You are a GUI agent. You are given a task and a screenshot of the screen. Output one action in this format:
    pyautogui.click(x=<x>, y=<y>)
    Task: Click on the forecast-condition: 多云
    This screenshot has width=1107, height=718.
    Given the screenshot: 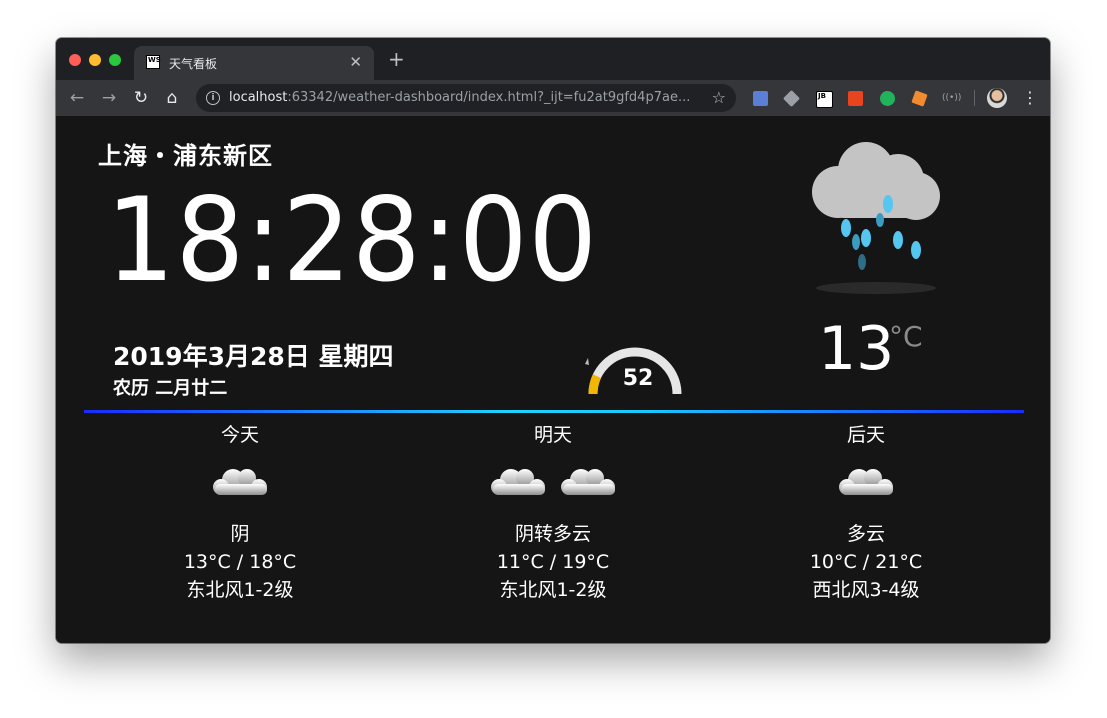 What is the action you would take?
    pyautogui.click(x=865, y=534)
    